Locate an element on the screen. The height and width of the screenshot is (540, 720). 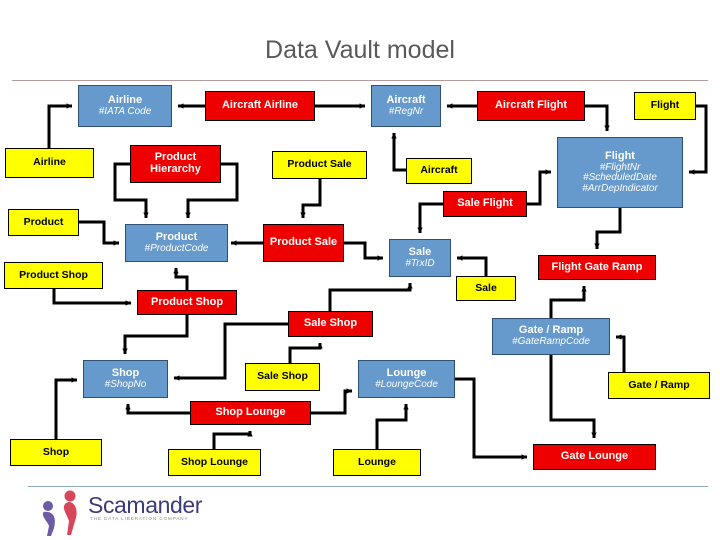
link-gate-lounge-label: Gate Lounge is located at coordinates (594, 456).